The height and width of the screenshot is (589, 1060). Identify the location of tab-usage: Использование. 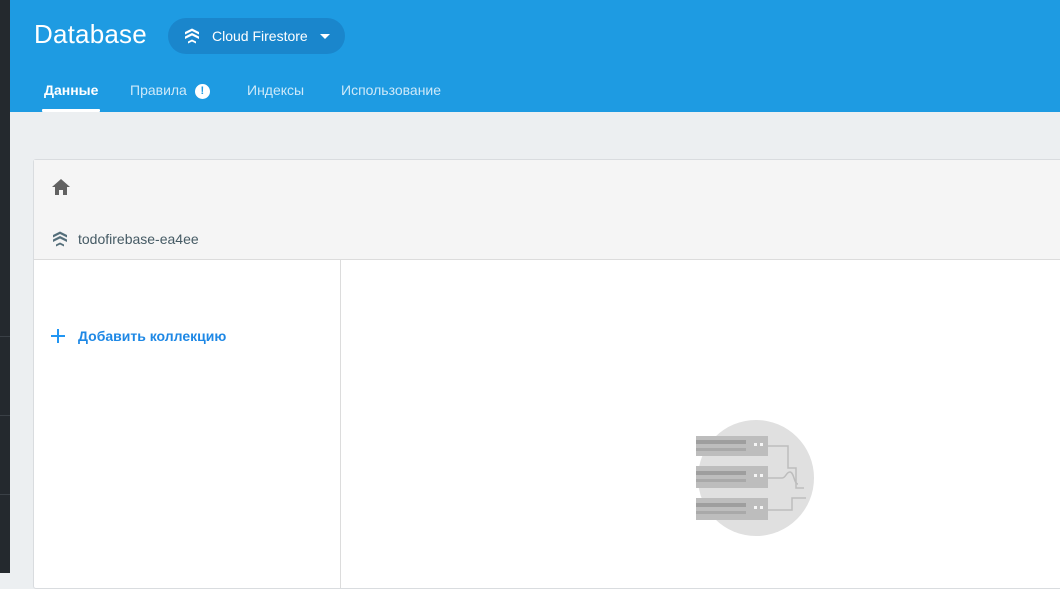
(391, 91).